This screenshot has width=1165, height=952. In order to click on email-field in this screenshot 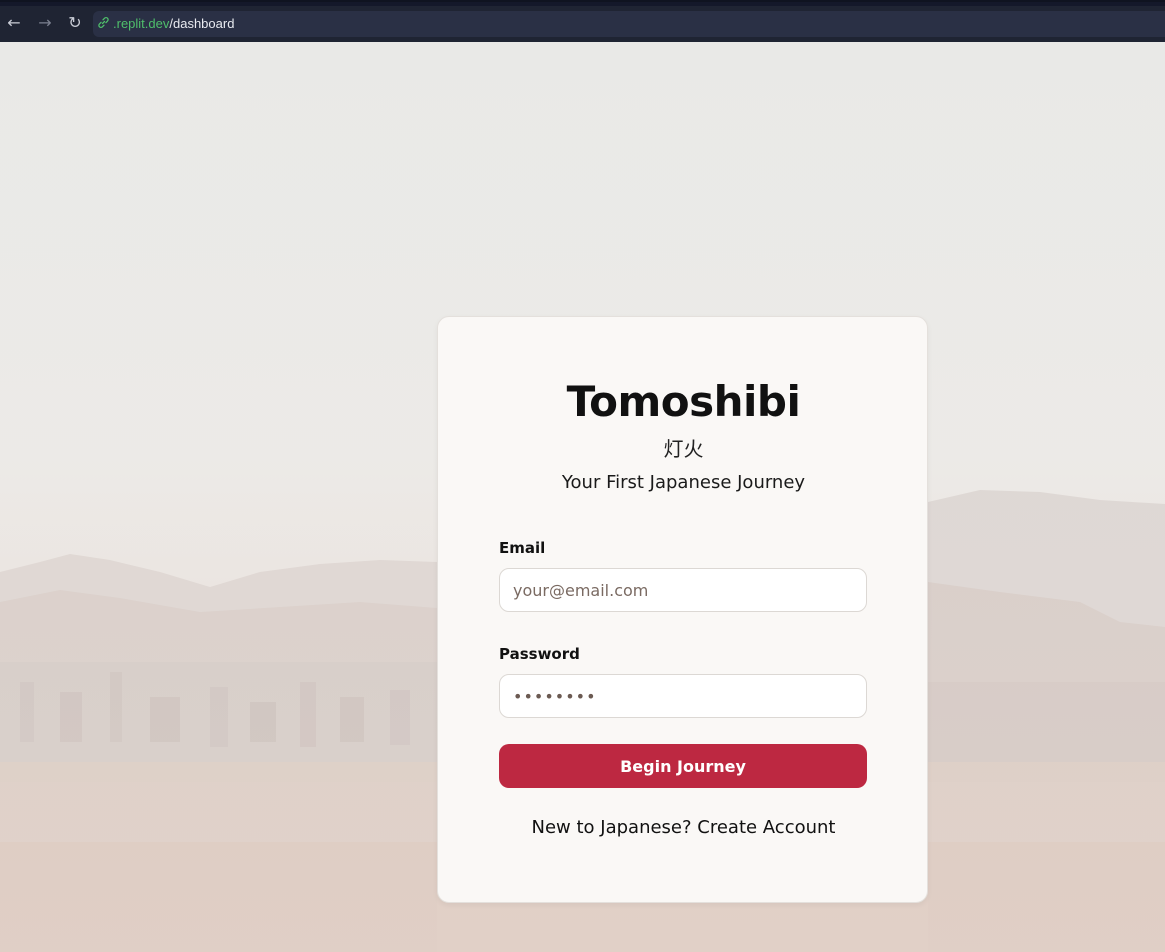, I will do `click(683, 590)`.